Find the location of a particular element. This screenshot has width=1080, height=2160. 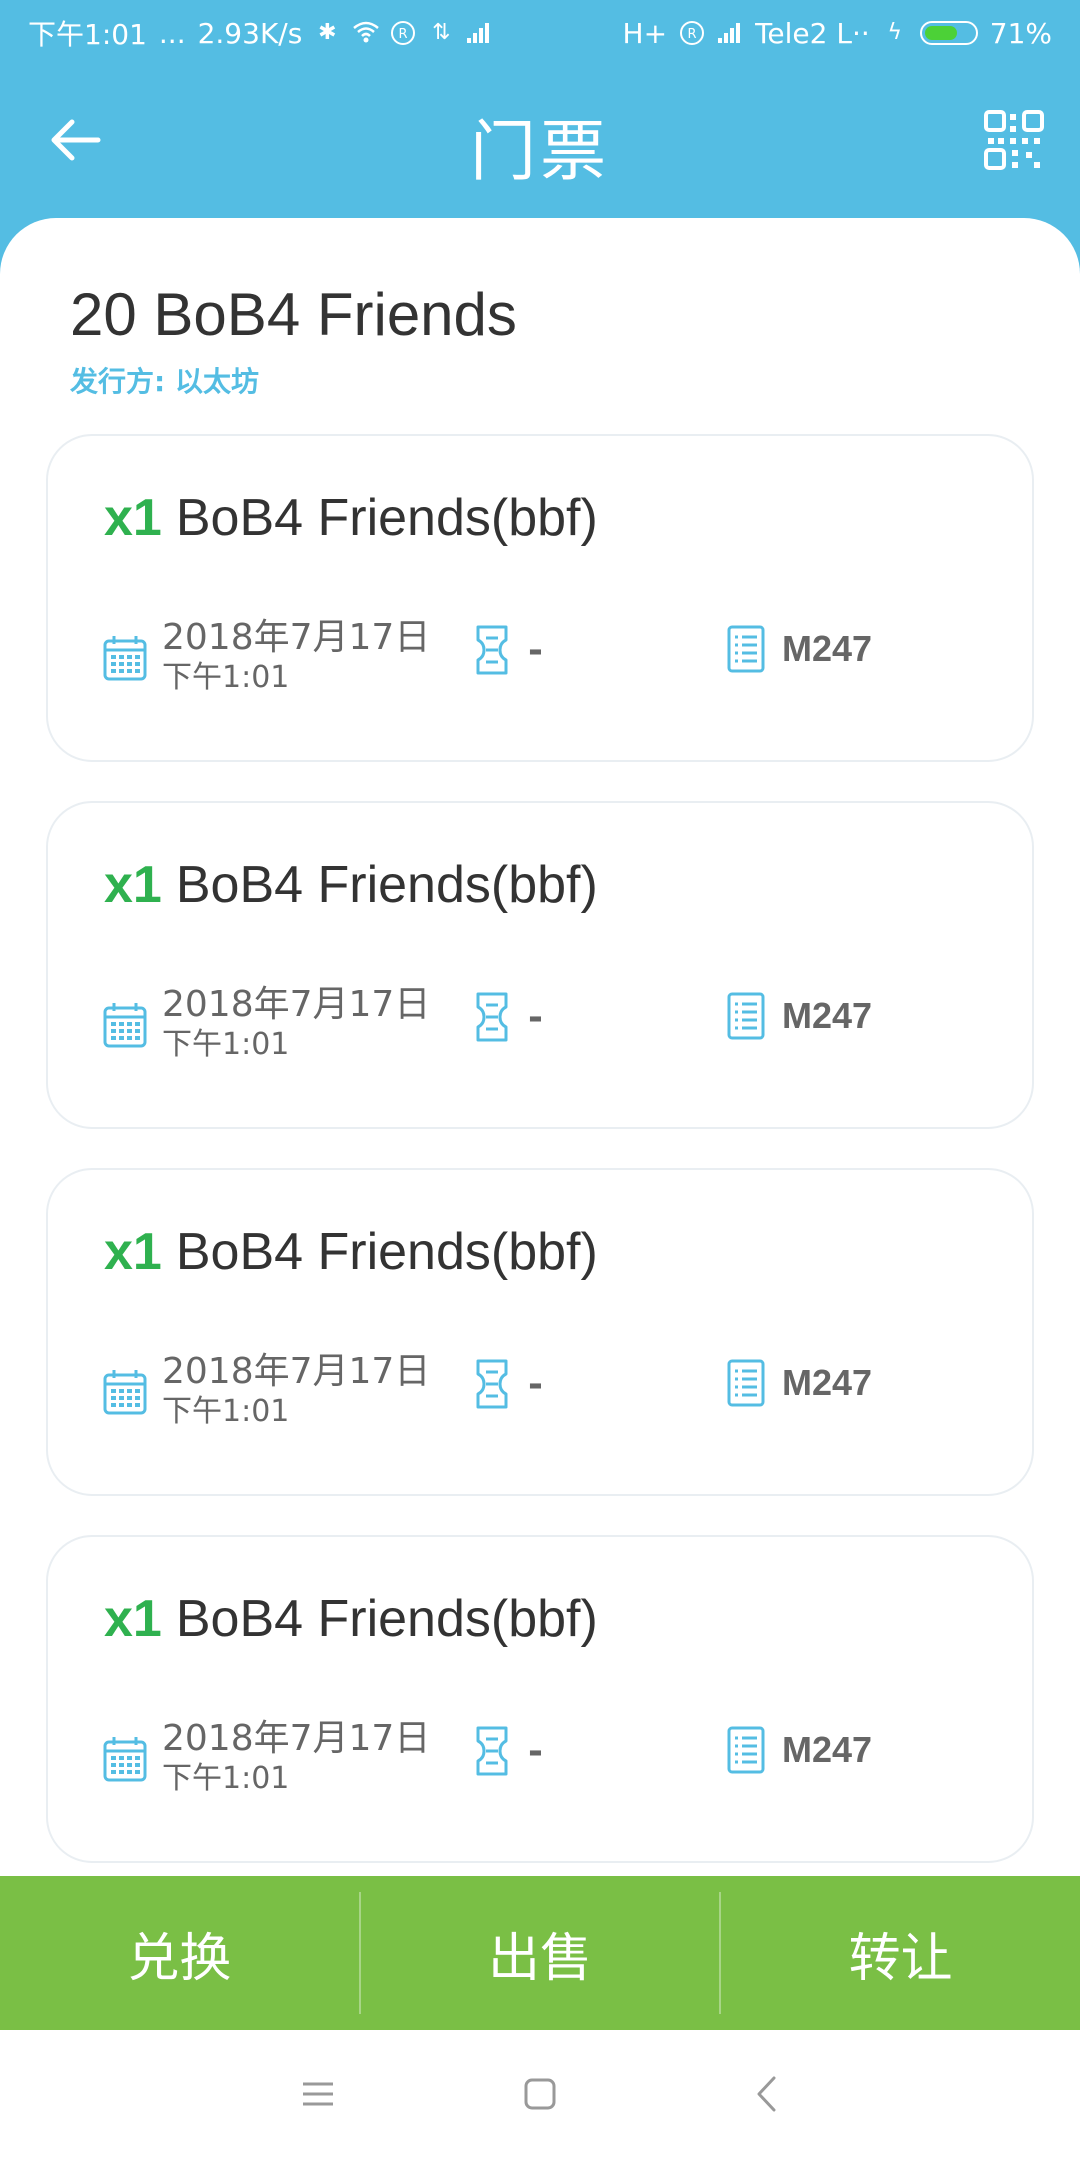

system-nav-bar is located at coordinates (540, 2095).